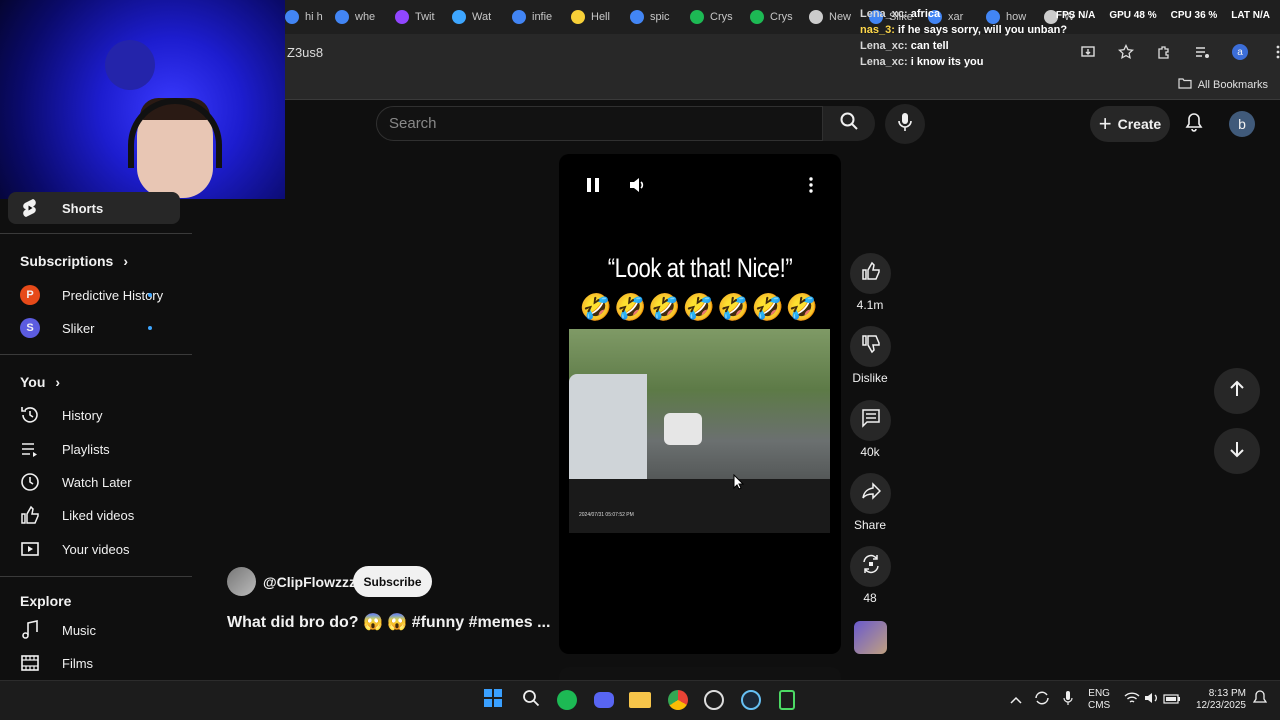  What do you see at coordinates (1275, 52) in the screenshot?
I see `kebab-menu-icon` at bounding box center [1275, 52].